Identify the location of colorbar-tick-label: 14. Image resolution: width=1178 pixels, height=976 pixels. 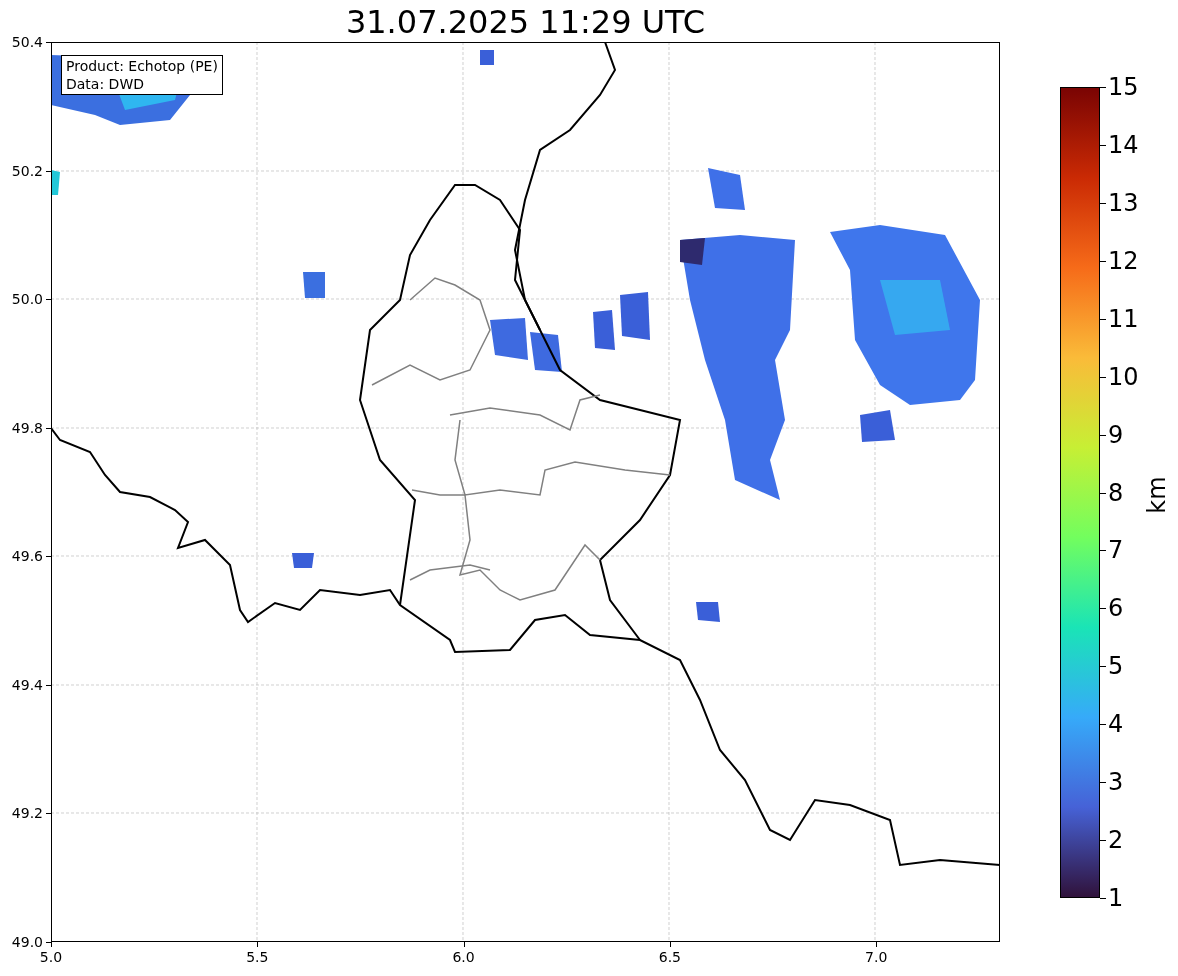
(1123, 144).